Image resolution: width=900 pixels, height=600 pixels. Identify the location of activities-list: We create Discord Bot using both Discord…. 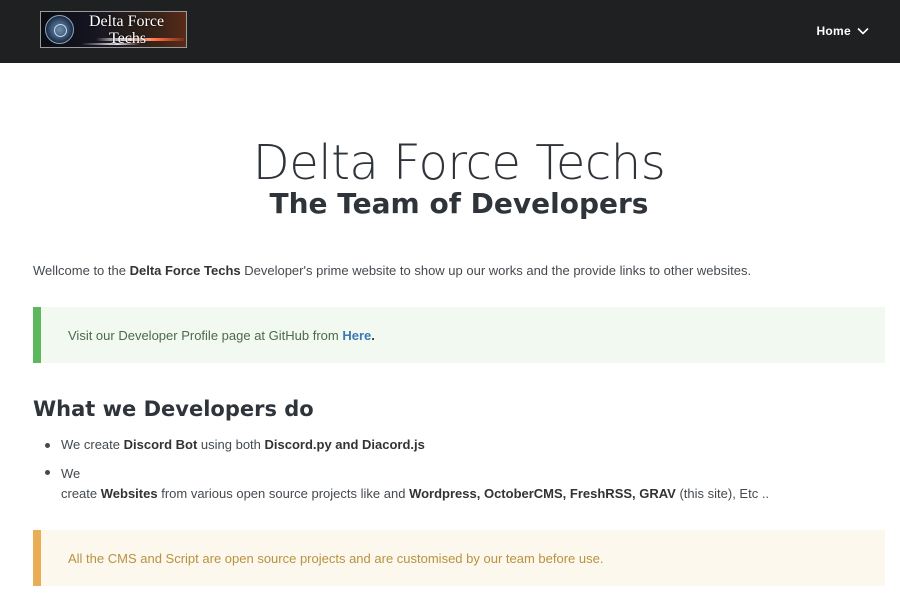
(459, 470).